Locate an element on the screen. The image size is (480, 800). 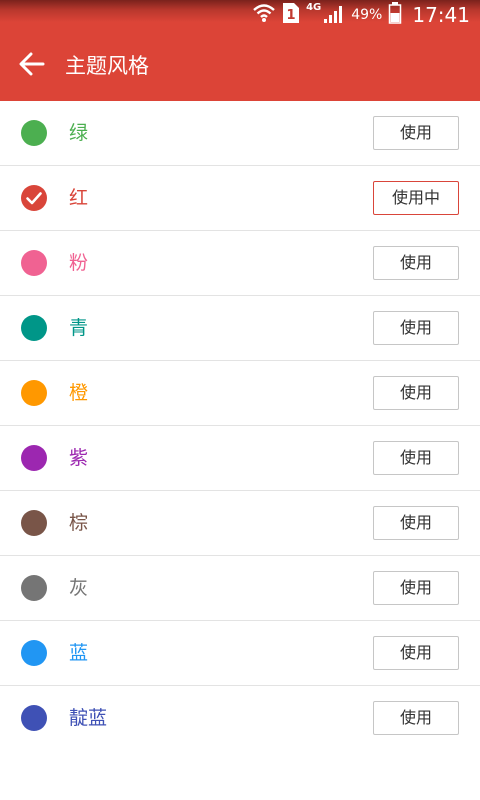
theme-name: 靛蓝 is located at coordinates (88, 718).